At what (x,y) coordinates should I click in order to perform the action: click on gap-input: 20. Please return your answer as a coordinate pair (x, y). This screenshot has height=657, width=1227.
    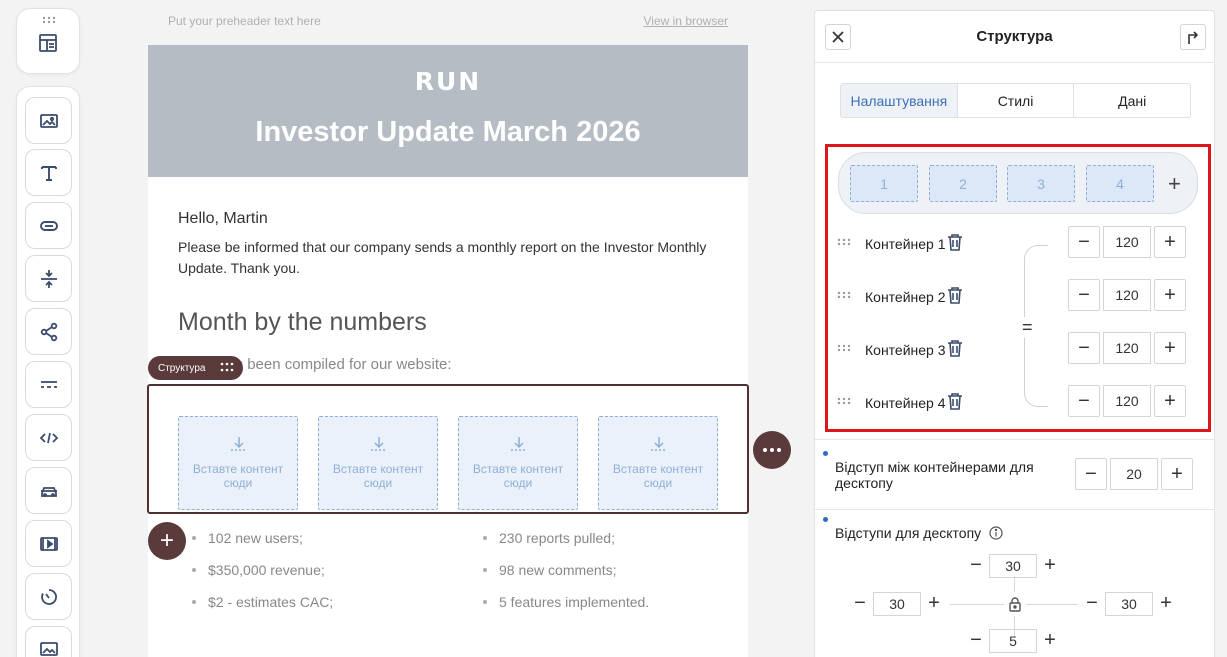
    Looking at the image, I should click on (1134, 474).